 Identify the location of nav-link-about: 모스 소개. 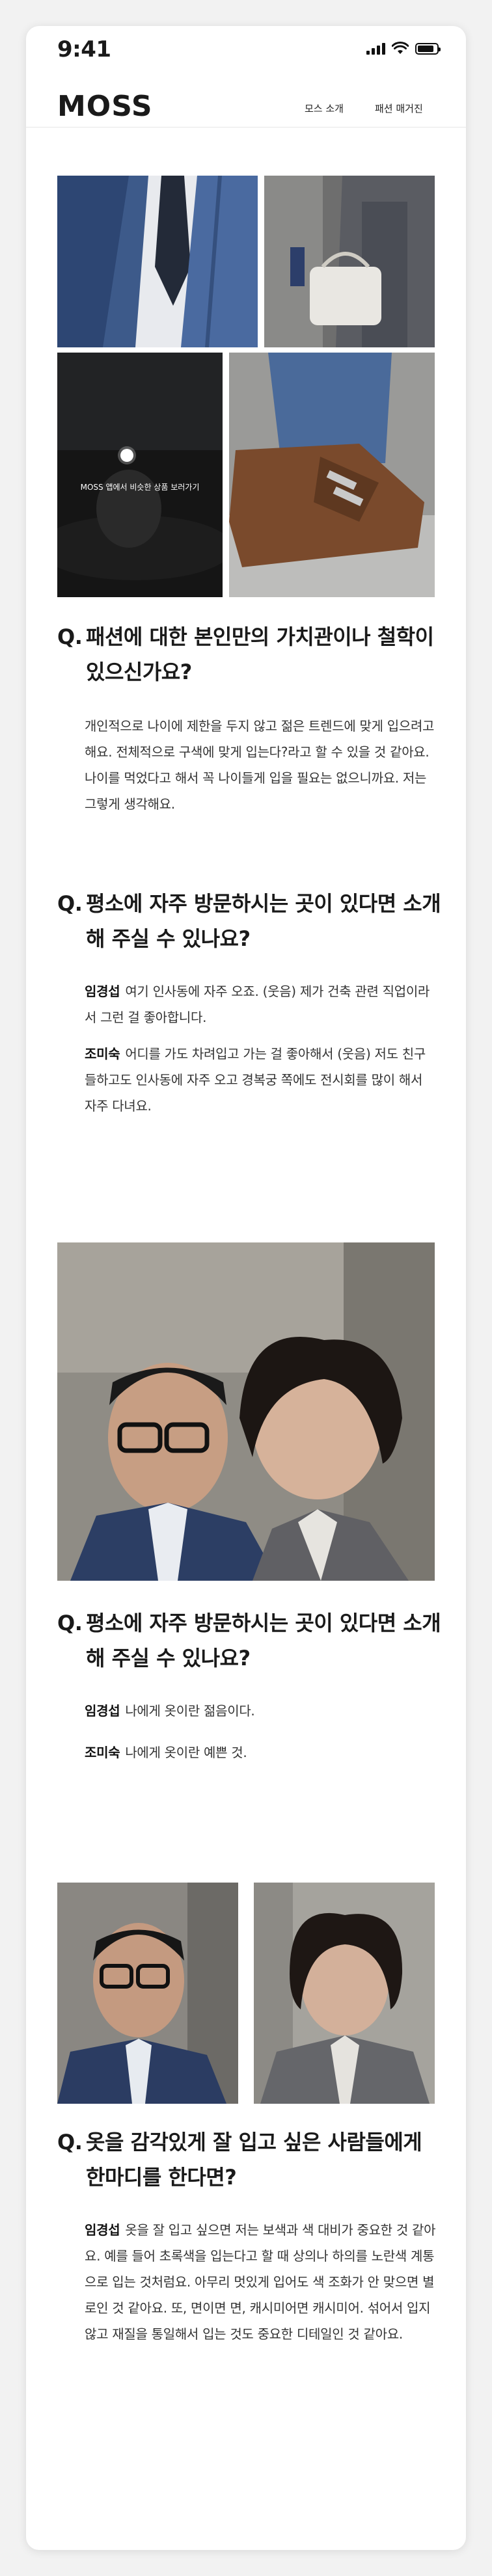
(324, 108).